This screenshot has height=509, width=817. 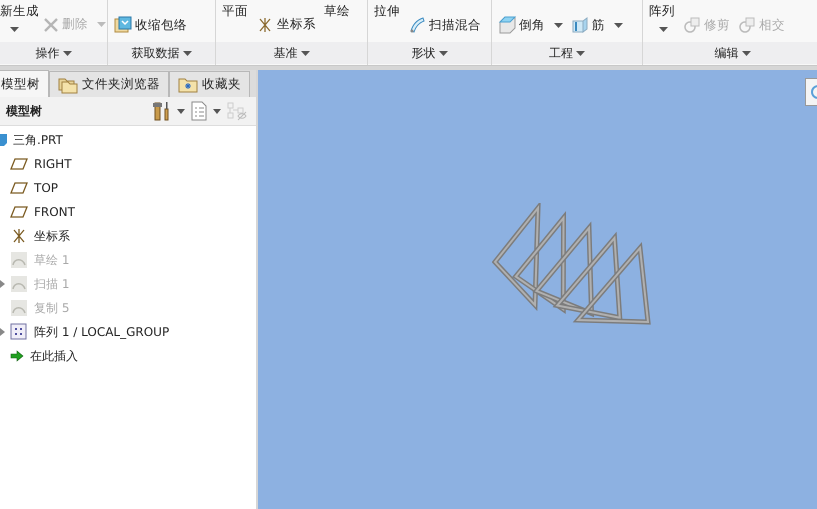 What do you see at coordinates (19, 332) in the screenshot?
I see `pattern-icon` at bounding box center [19, 332].